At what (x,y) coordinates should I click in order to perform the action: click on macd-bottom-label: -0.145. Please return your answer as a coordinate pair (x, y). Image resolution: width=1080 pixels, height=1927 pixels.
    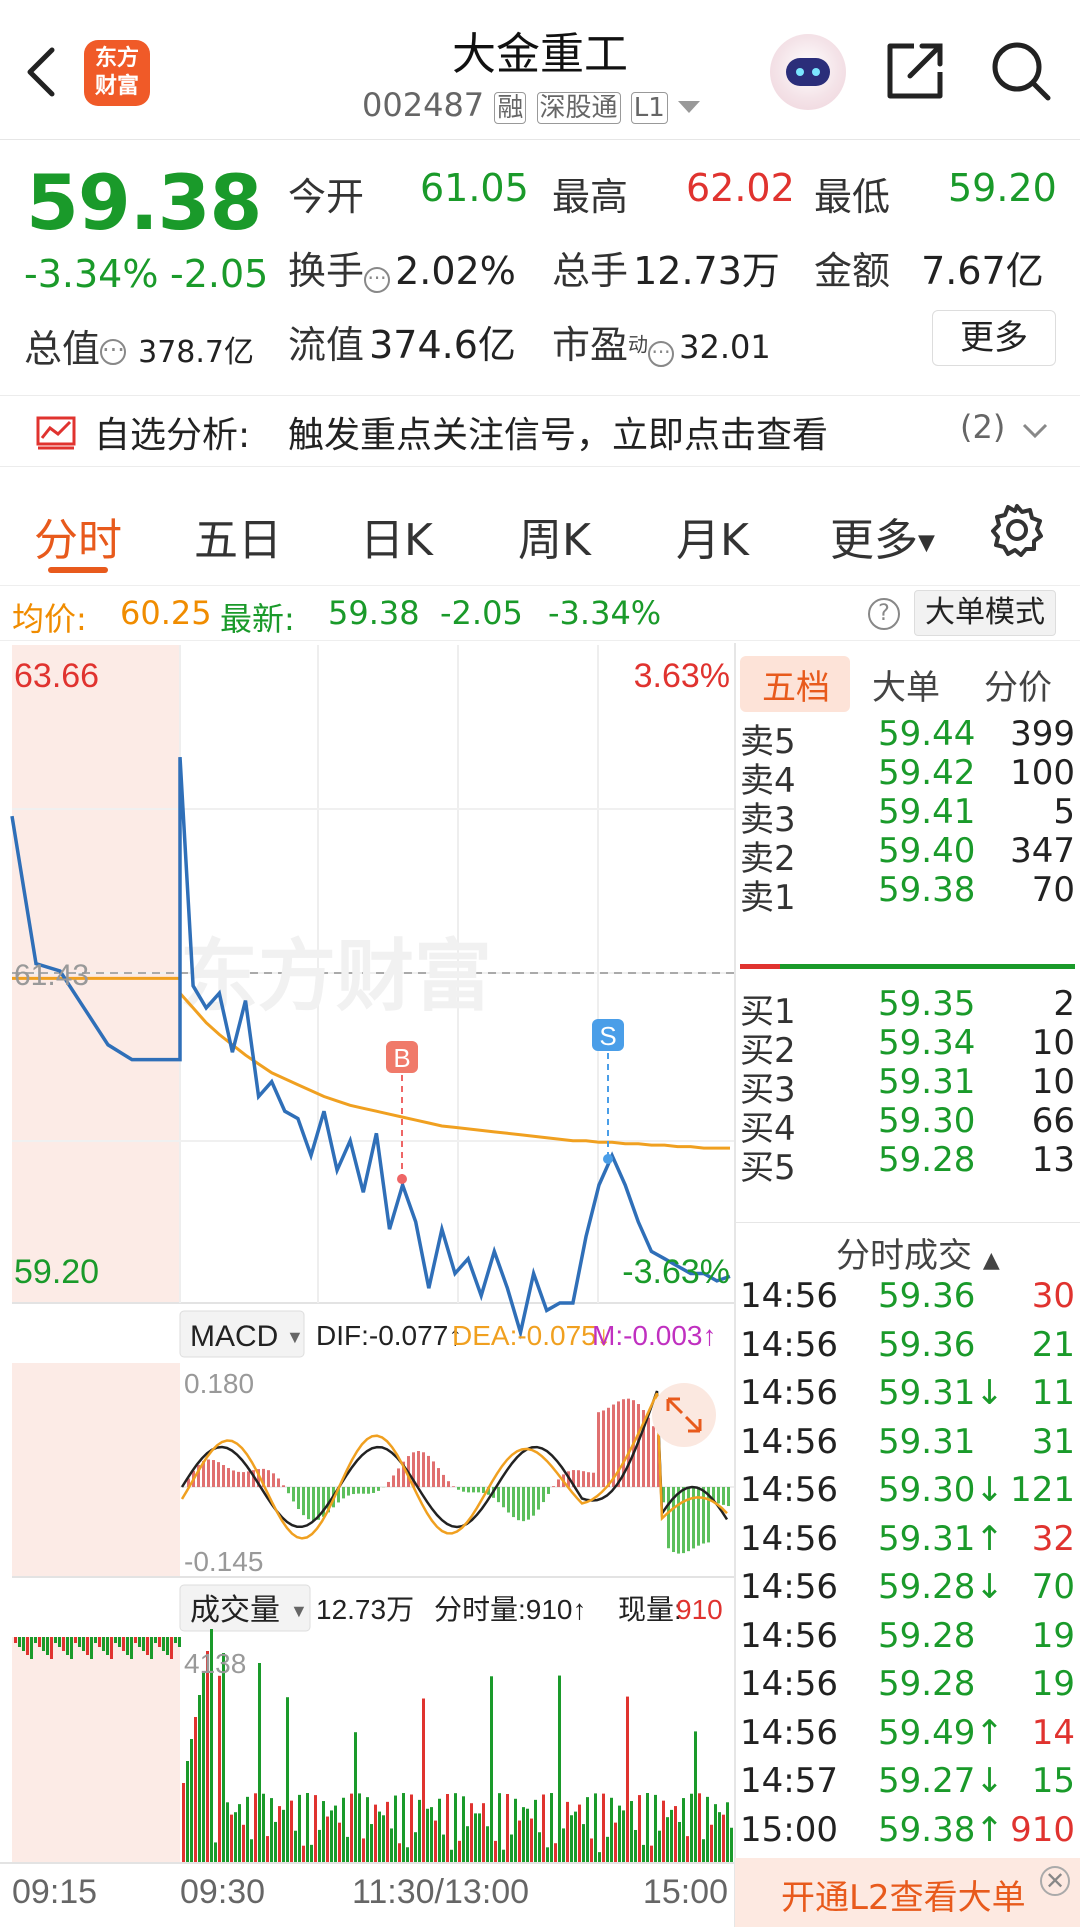
    Looking at the image, I should click on (223, 1561).